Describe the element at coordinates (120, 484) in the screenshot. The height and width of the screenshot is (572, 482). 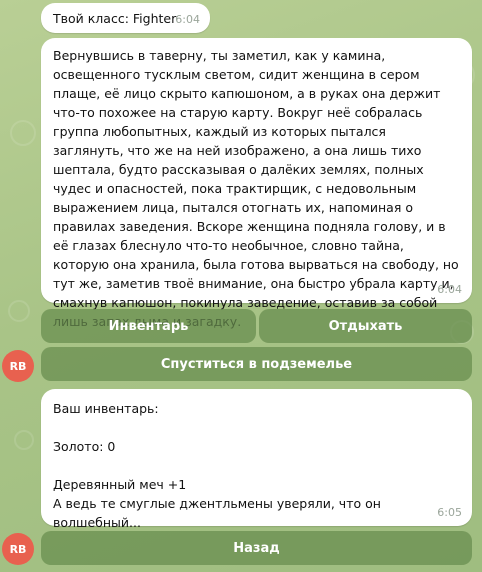
I see `inventory-item: Деревянный меч +1` at that location.